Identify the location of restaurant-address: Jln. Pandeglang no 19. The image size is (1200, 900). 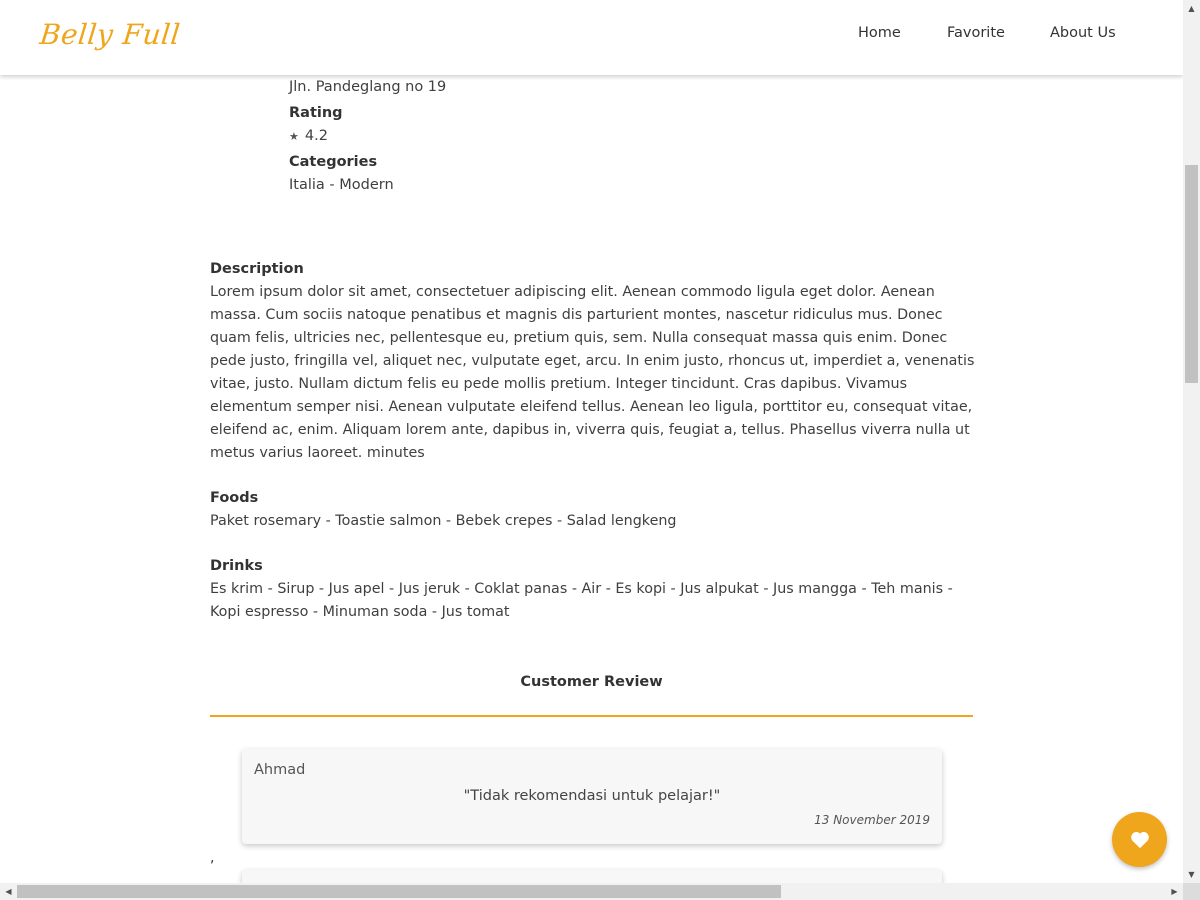
(368, 87).